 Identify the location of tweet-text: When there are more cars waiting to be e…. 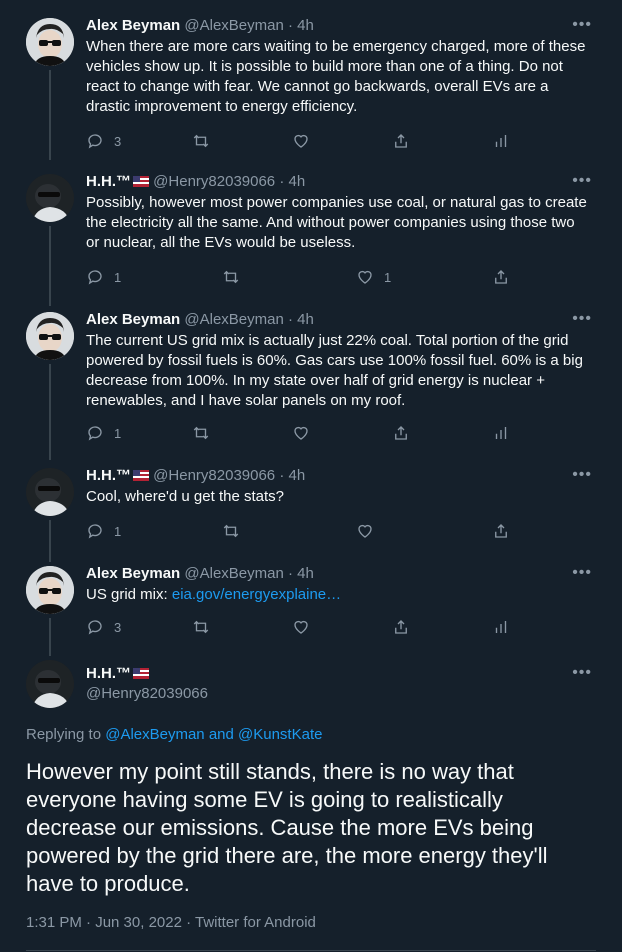
(336, 76).